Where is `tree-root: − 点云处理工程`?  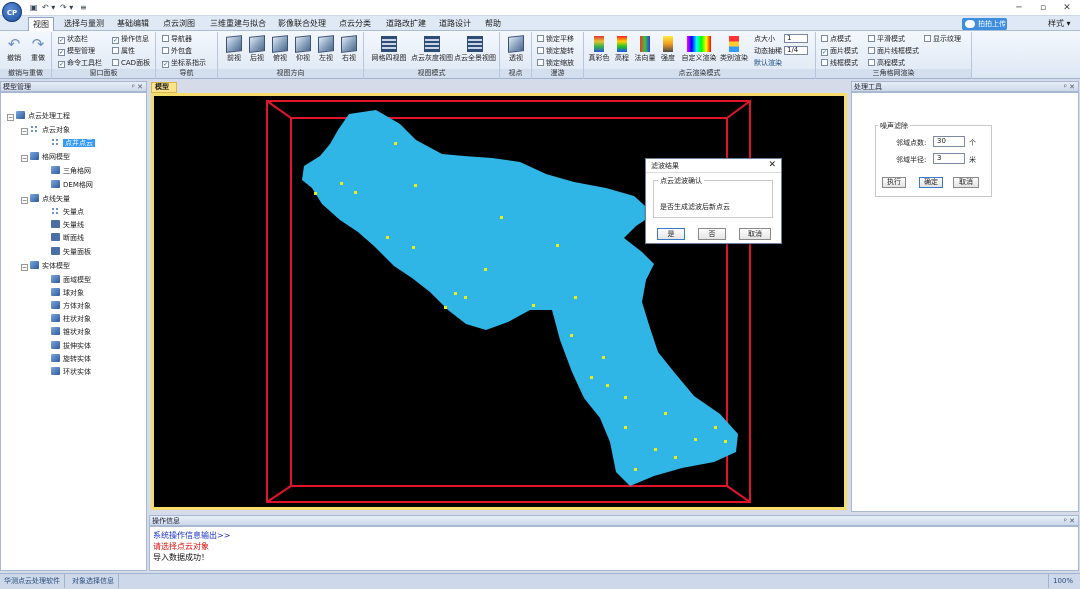
tree-root: − 点云处理工程 is located at coordinates (38, 116).